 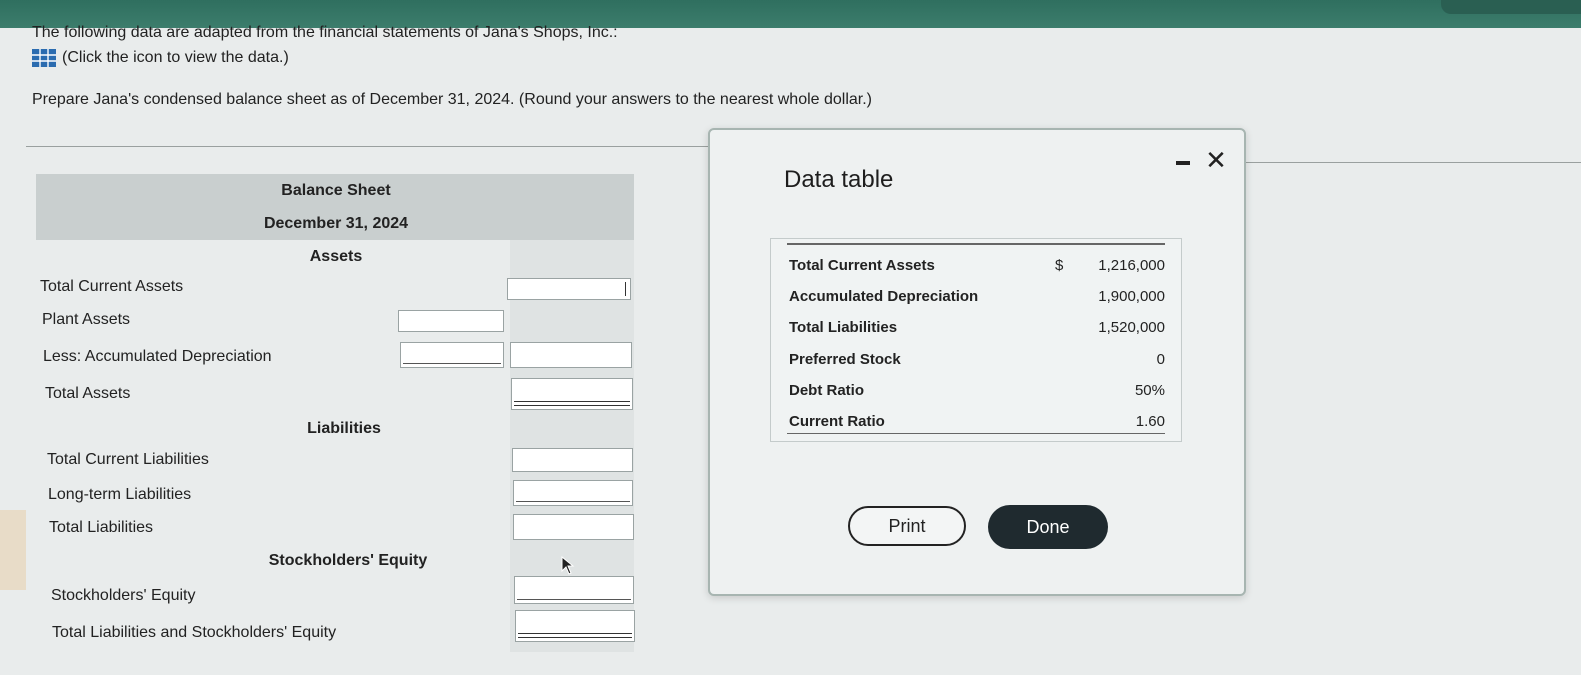 What do you see at coordinates (101, 527) in the screenshot?
I see `label-total-liabilities: Total Liabilities` at bounding box center [101, 527].